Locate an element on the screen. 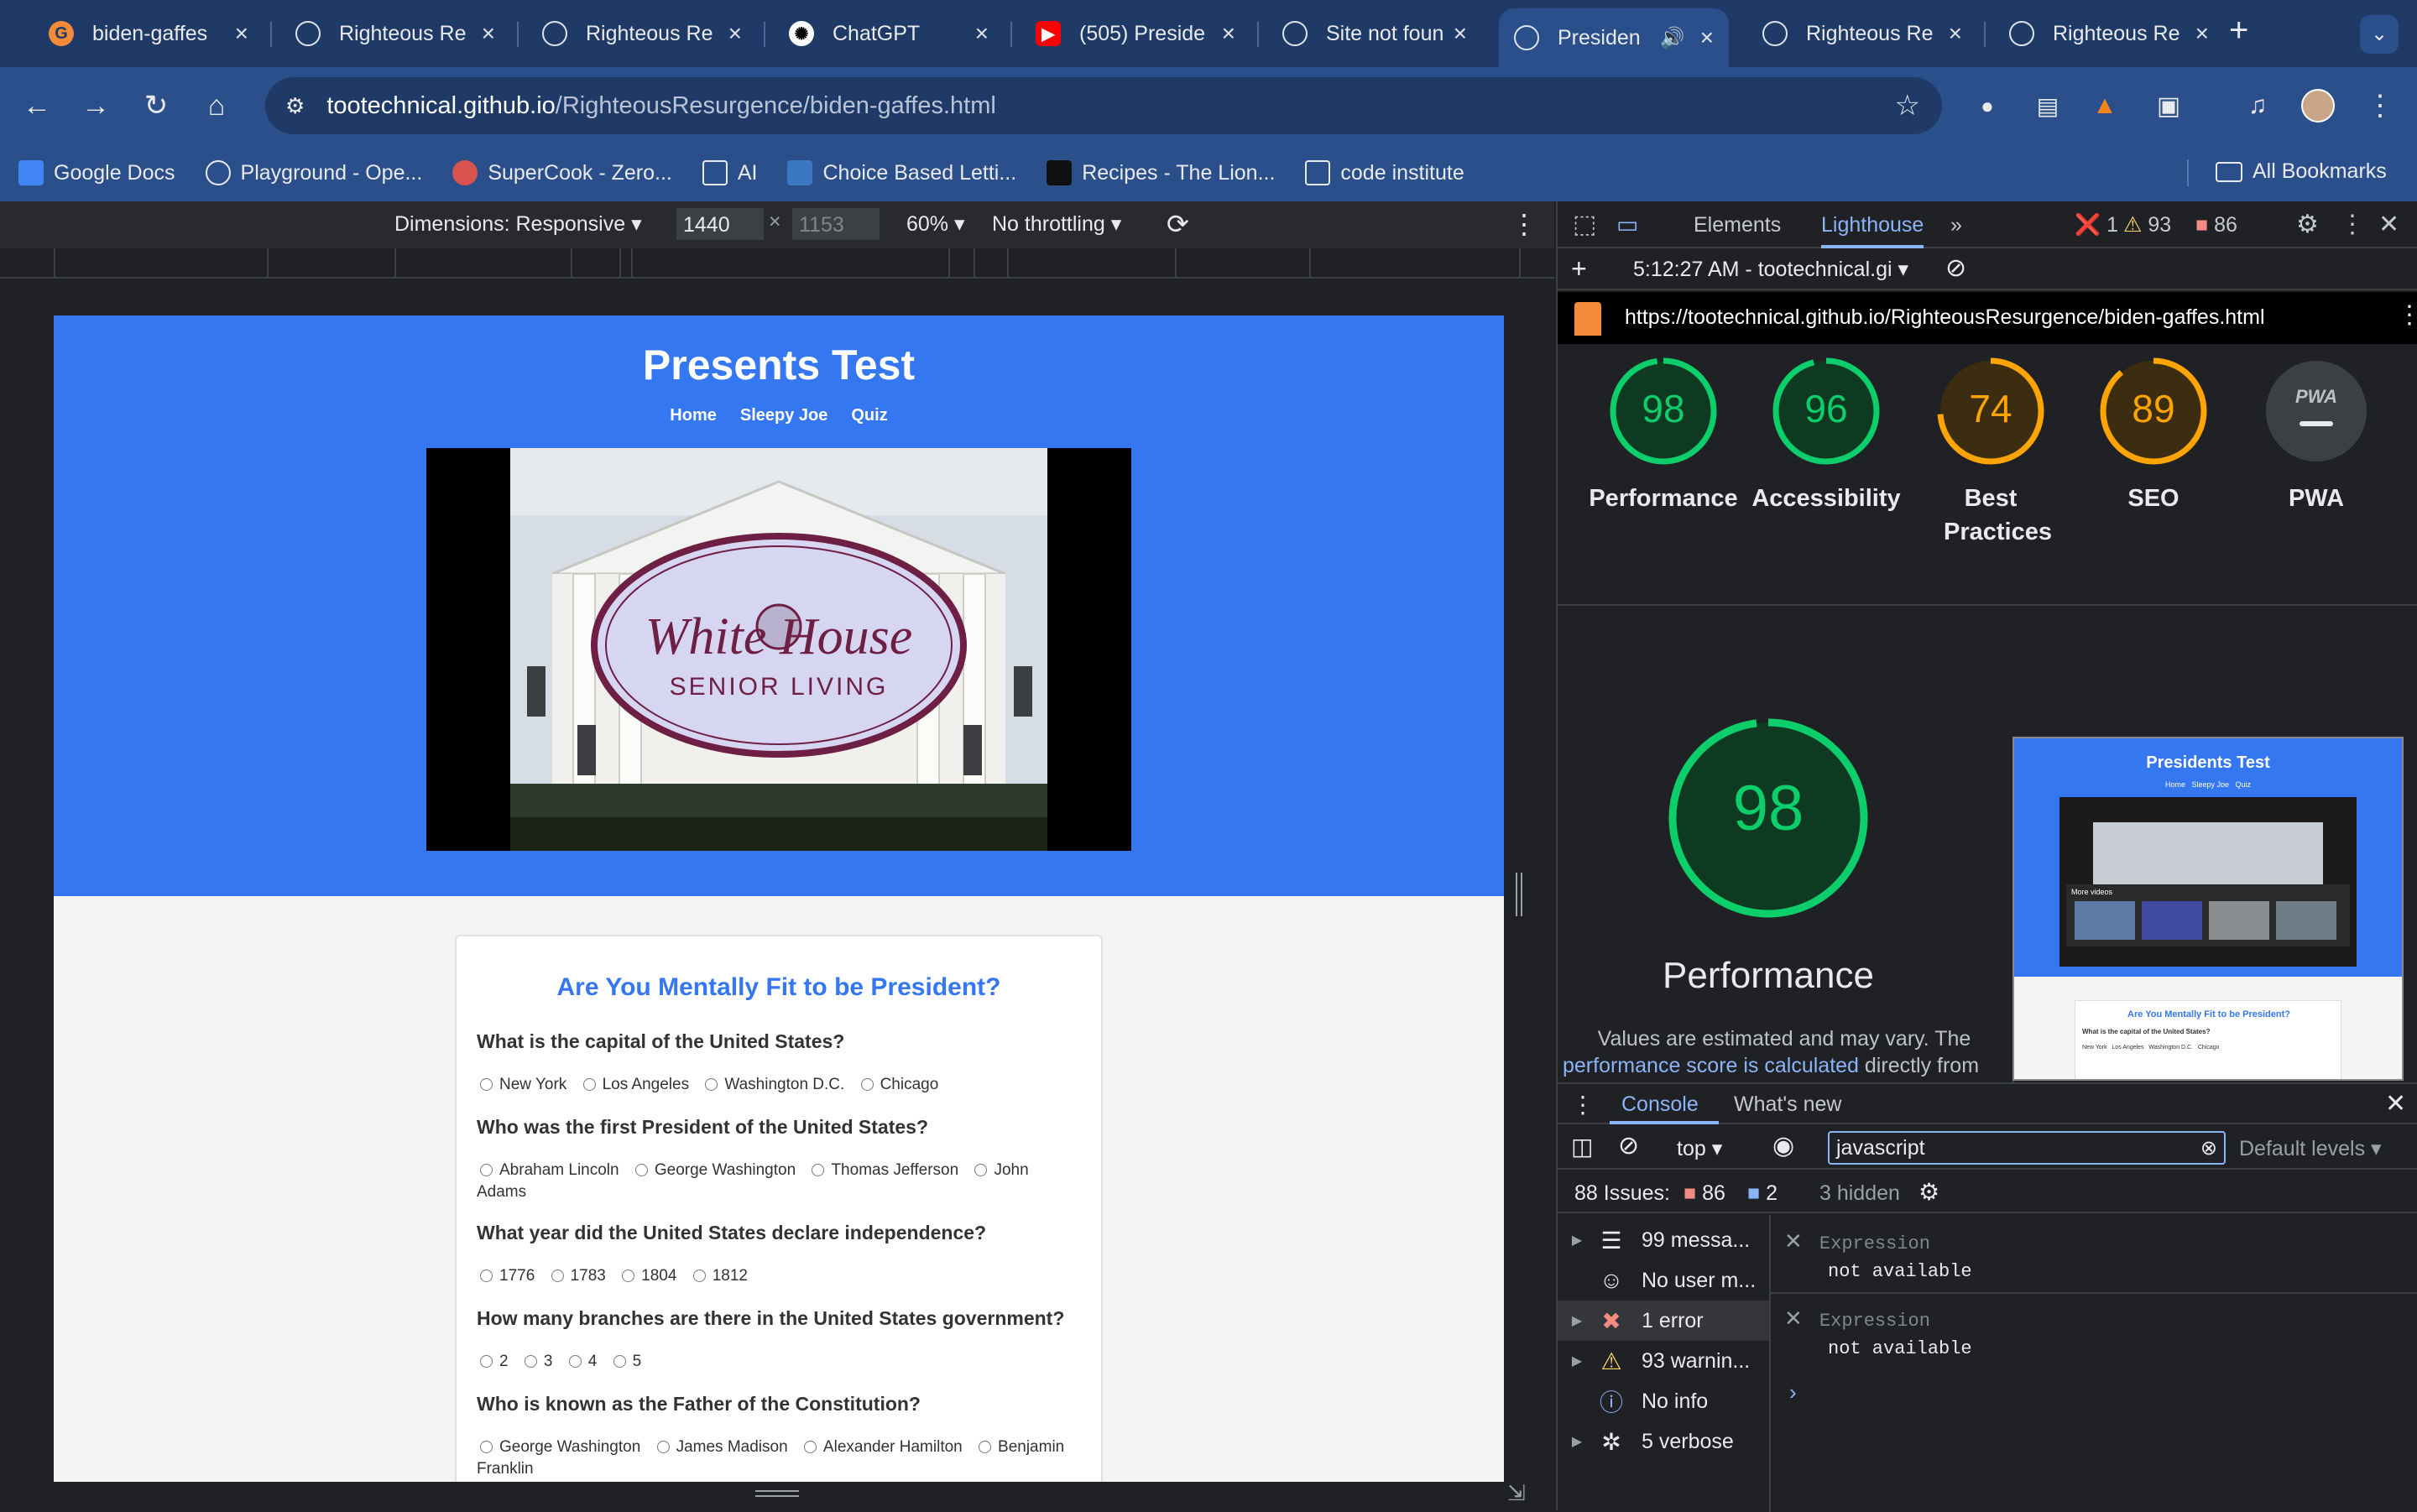 The width and height of the screenshot is (2417, 1512). metamask-fox-icon: ▲ is located at coordinates (2105, 106).